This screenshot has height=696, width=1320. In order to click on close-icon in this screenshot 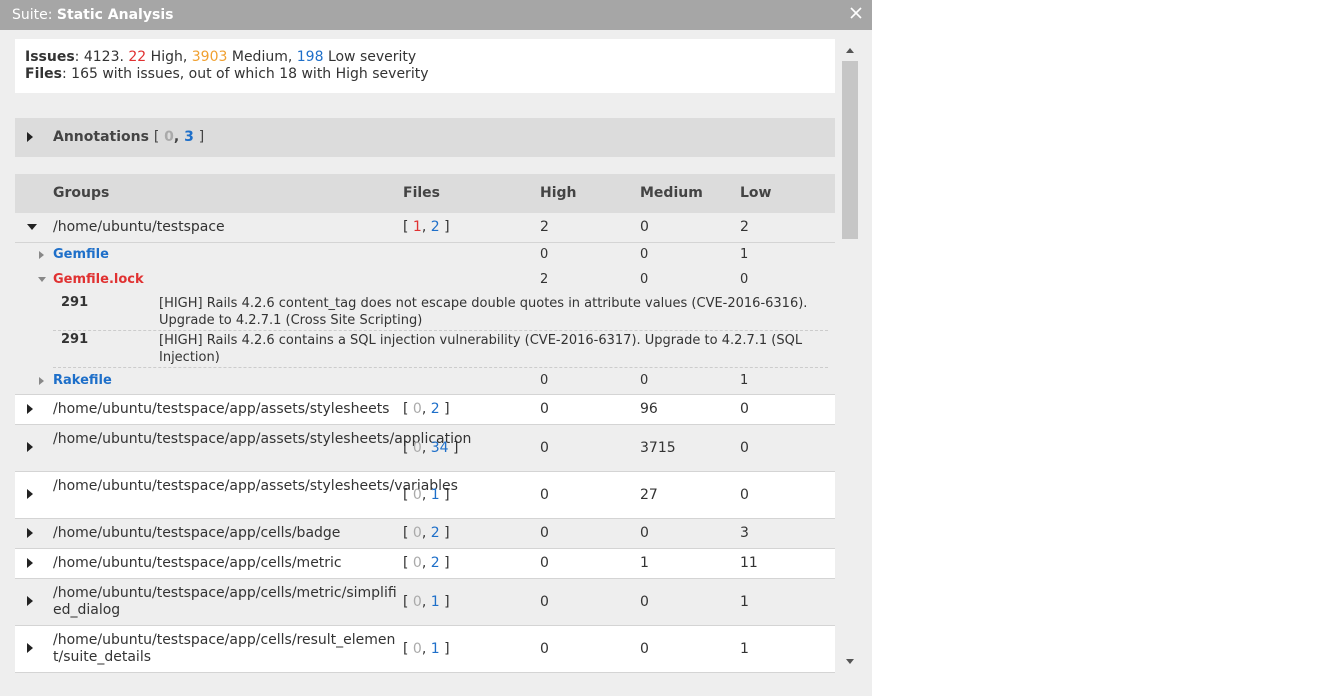, I will do `click(856, 13)`.